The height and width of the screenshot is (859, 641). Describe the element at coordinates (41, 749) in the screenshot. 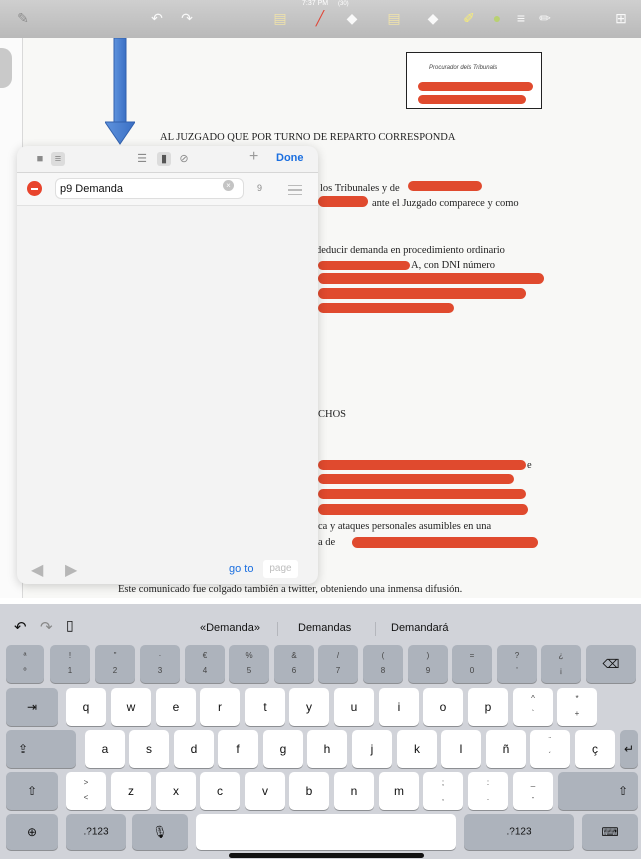

I see `caps-lock-key: ⇪` at that location.